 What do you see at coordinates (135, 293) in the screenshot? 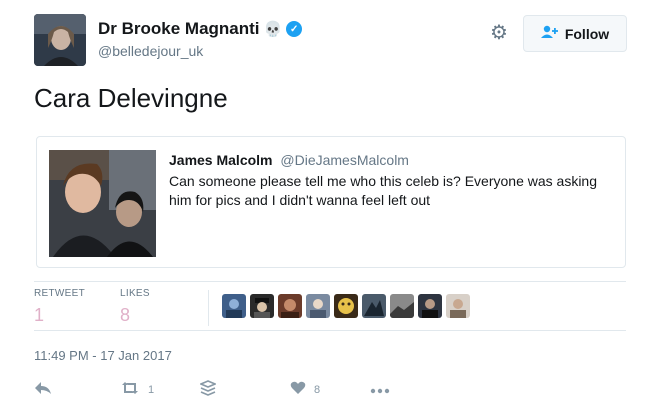
I see `likes-stat-label: LIKES` at bounding box center [135, 293].